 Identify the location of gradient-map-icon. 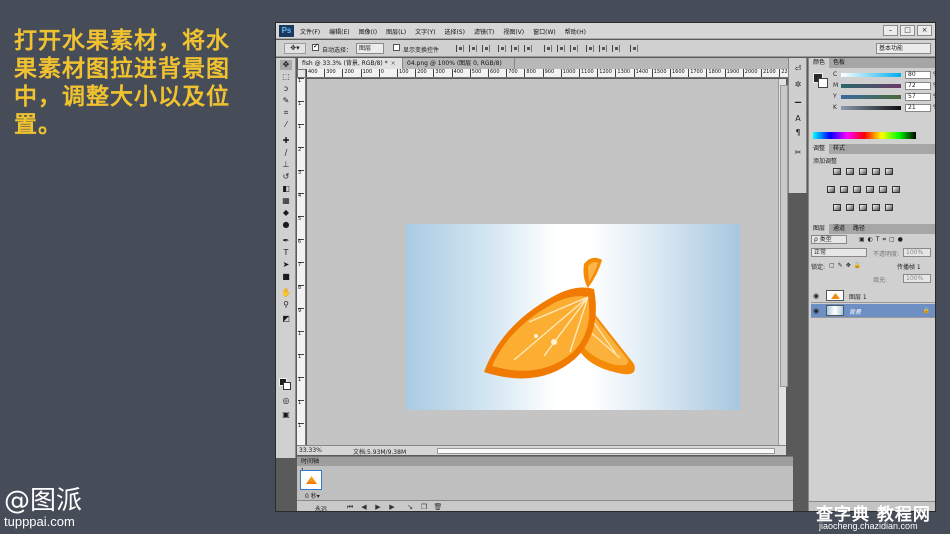
(876, 207).